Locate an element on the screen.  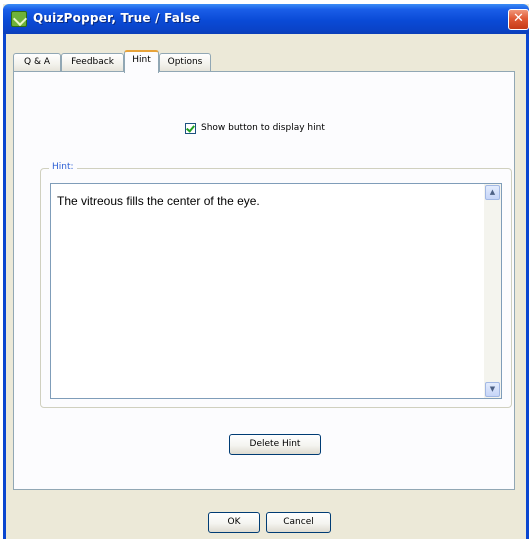
tab-hint: Hint is located at coordinates (141, 61).